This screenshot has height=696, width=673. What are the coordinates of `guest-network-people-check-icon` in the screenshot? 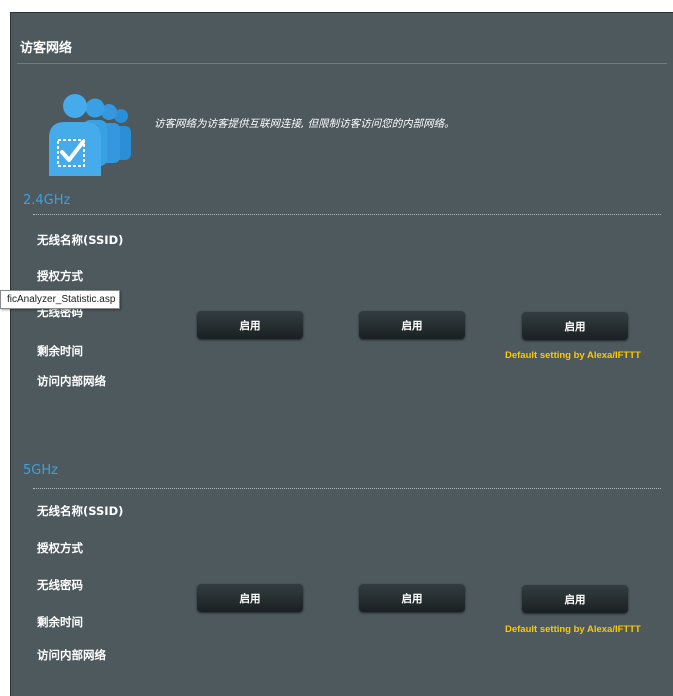 It's located at (90, 135).